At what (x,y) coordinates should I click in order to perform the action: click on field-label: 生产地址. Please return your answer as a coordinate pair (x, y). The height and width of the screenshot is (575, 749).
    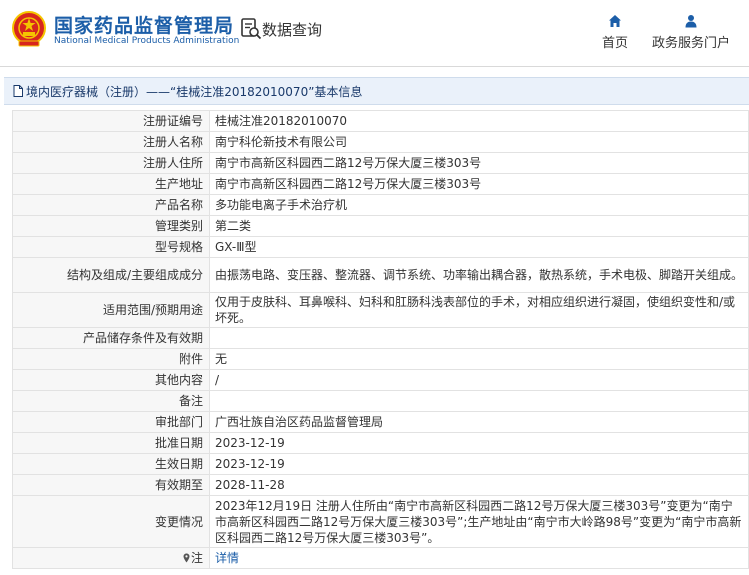
    Looking at the image, I should click on (111, 184).